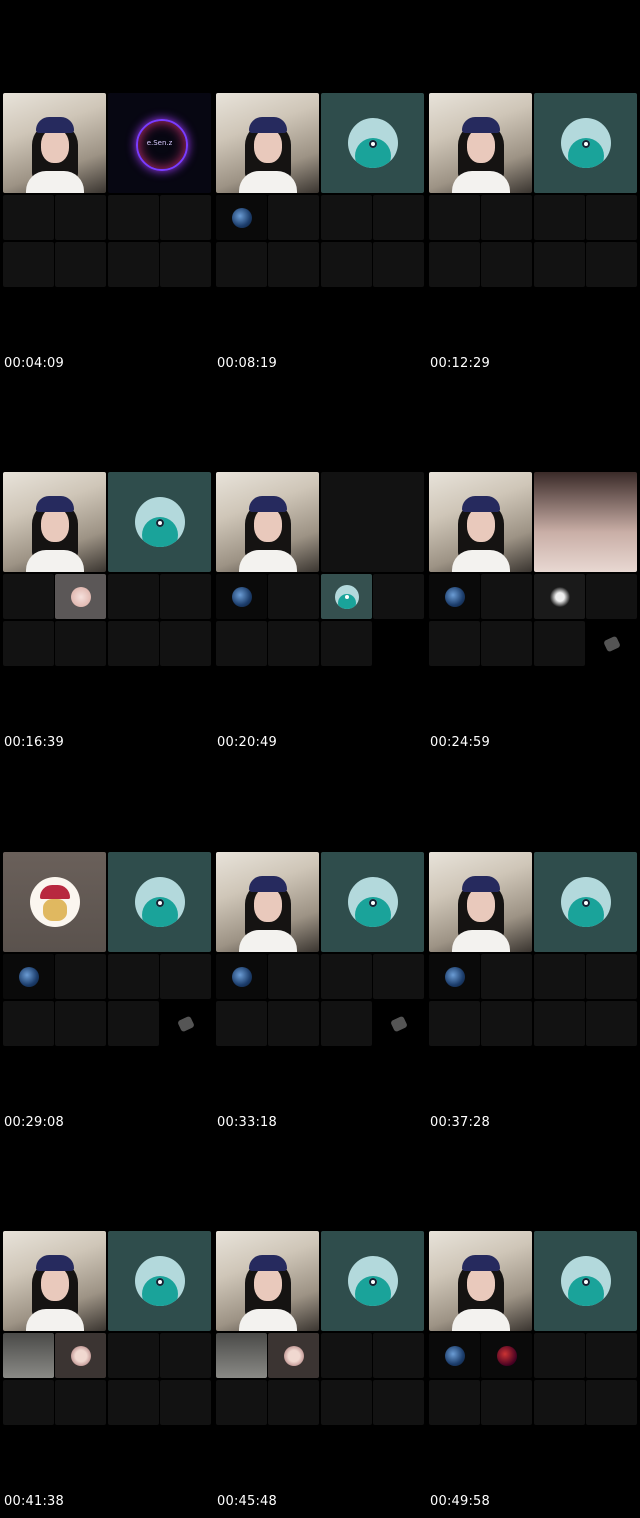 The height and width of the screenshot is (1518, 640). What do you see at coordinates (247, 1122) in the screenshot?
I see `timestamp: 00:33:18` at bounding box center [247, 1122].